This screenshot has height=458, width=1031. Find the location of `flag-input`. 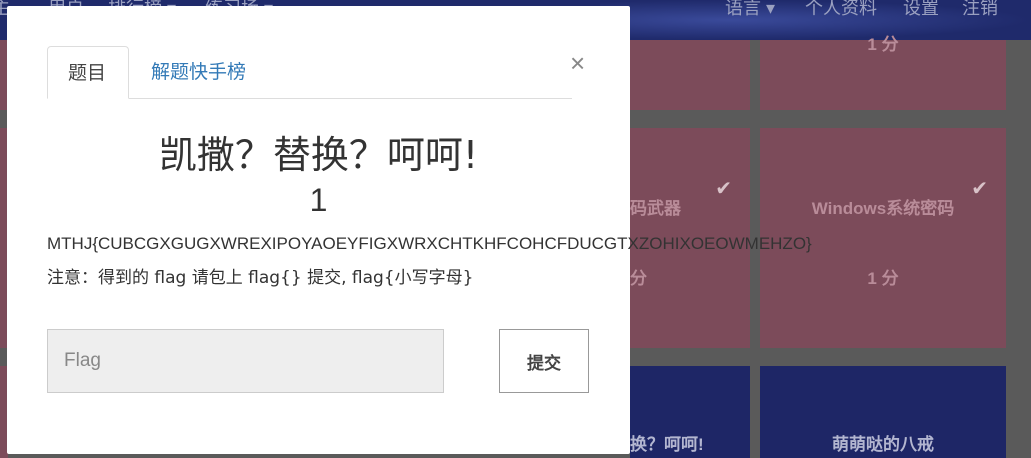

flag-input is located at coordinates (245, 361).